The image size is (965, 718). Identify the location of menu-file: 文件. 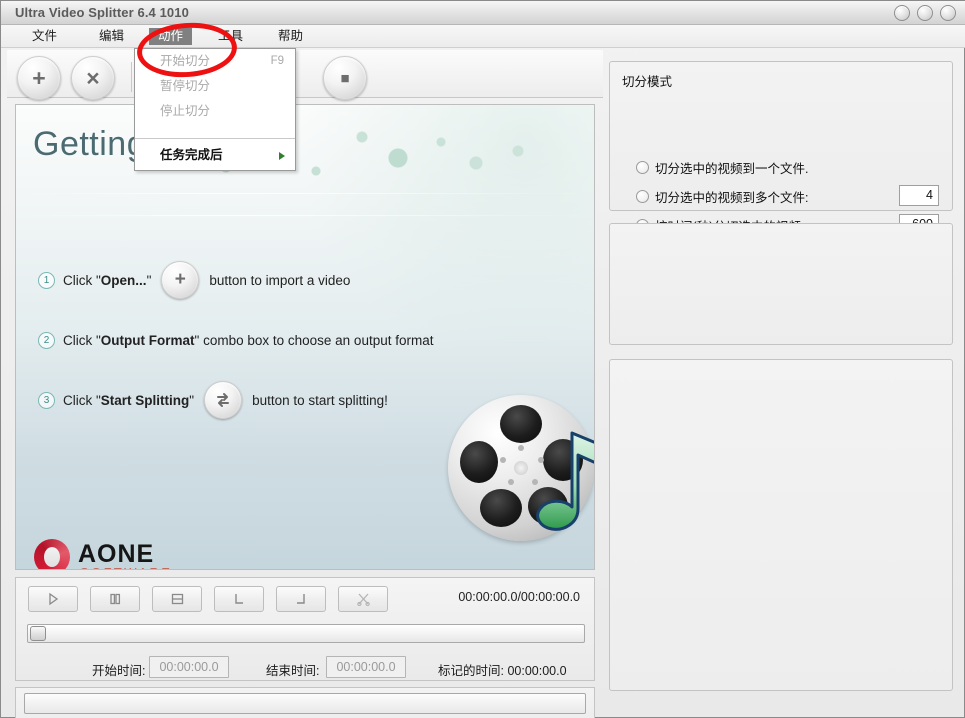
(44, 36).